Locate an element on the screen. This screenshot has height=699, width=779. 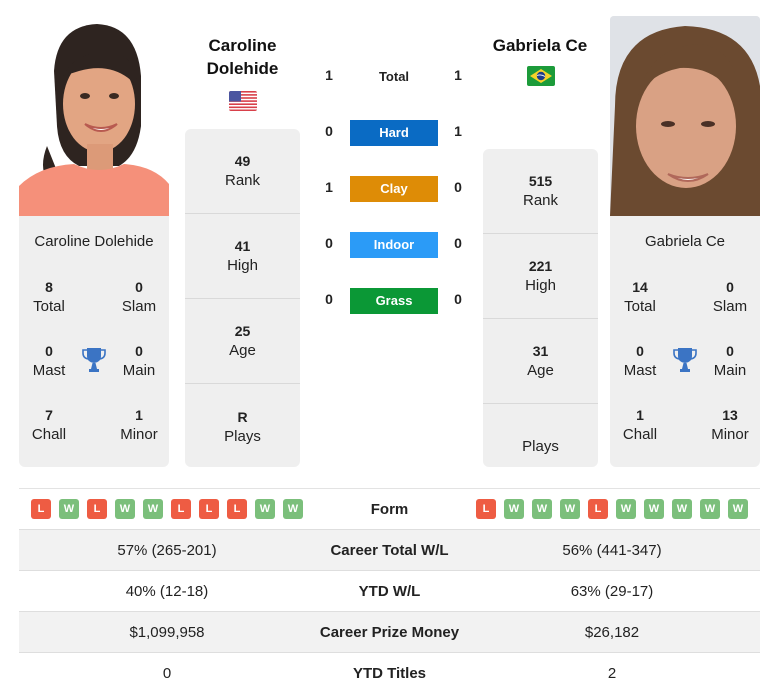
ytd-titles-left: 0 is located at coordinates (167, 673).